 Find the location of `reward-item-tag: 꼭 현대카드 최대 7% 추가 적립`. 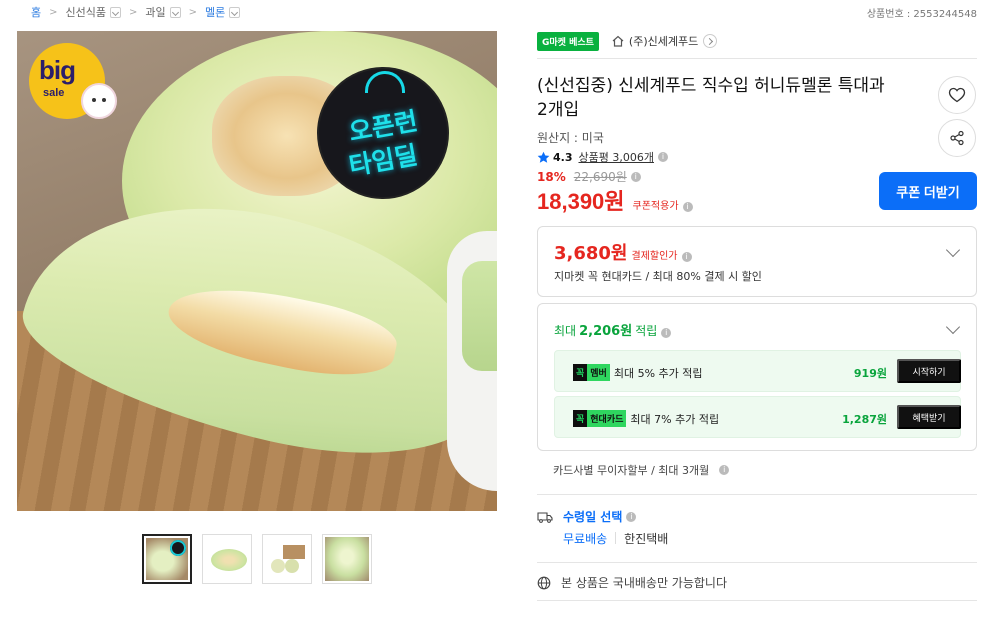

reward-item-tag: 꼭 현대카드 최대 7% 추가 적립 is located at coordinates (646, 418).